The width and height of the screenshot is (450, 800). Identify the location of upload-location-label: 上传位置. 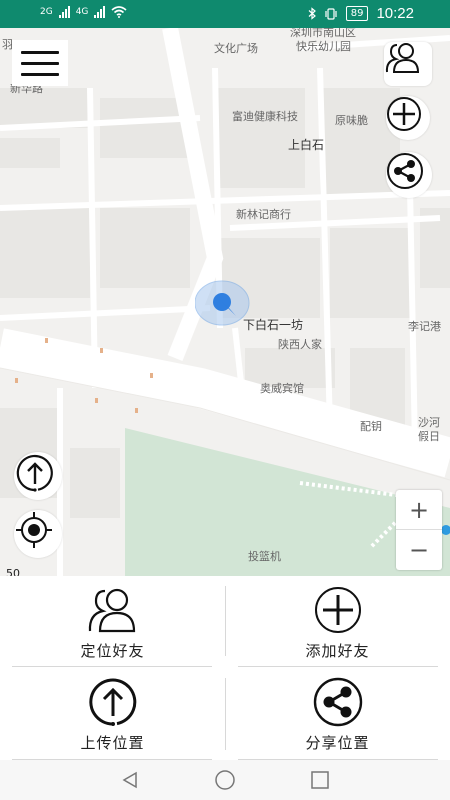
(112, 743).